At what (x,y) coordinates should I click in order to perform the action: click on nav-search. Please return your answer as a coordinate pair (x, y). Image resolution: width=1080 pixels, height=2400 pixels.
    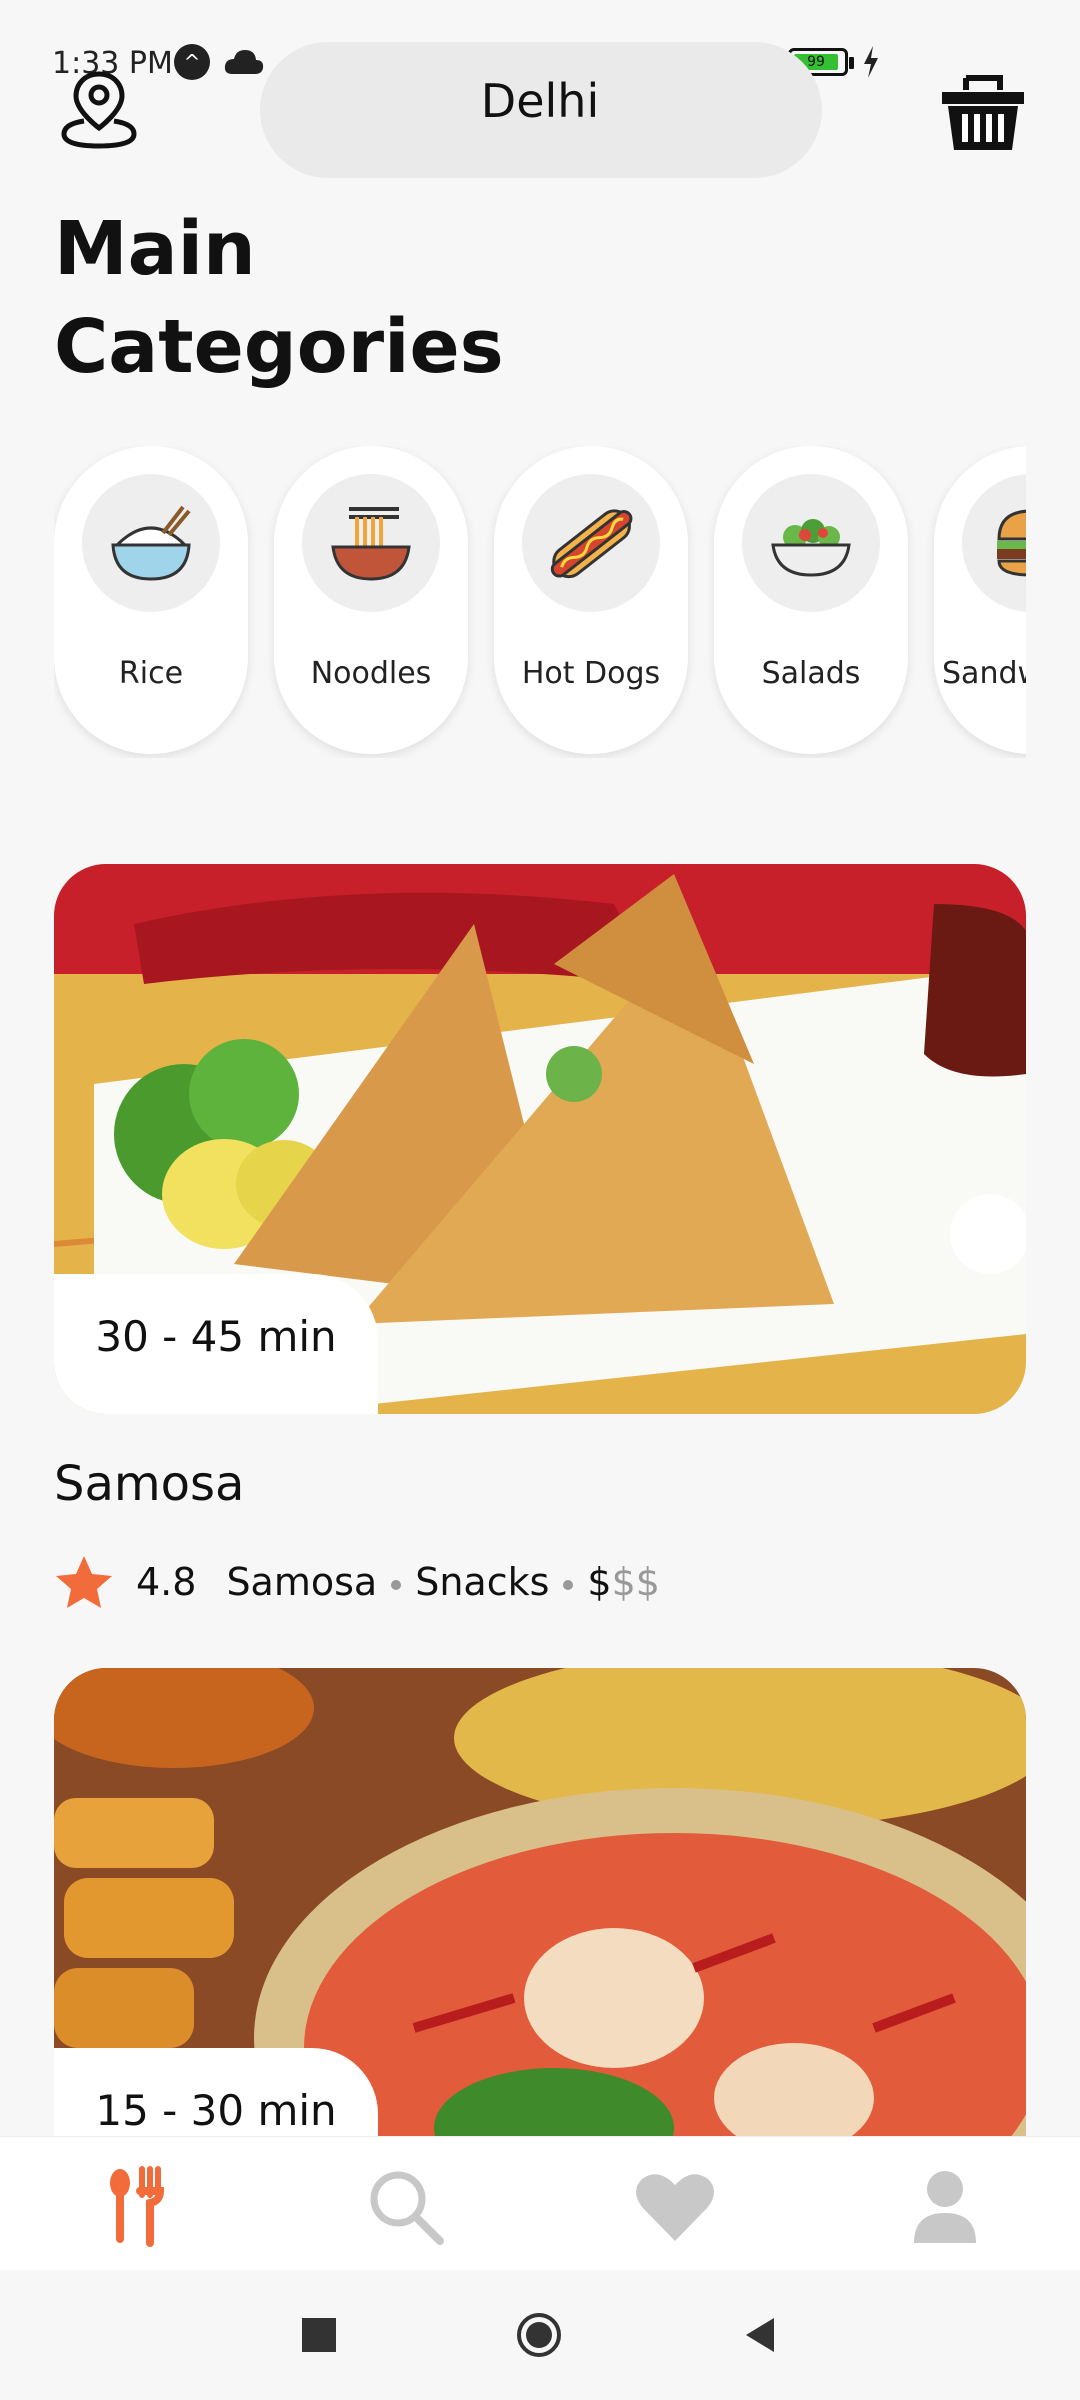
    Looking at the image, I should click on (405, 2206).